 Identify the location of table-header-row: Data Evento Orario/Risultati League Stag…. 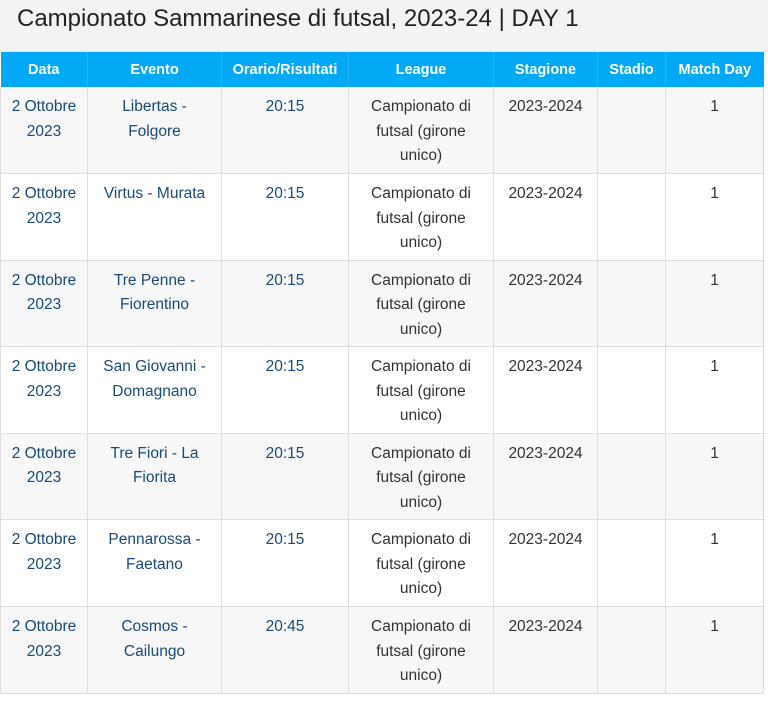
(382, 69).